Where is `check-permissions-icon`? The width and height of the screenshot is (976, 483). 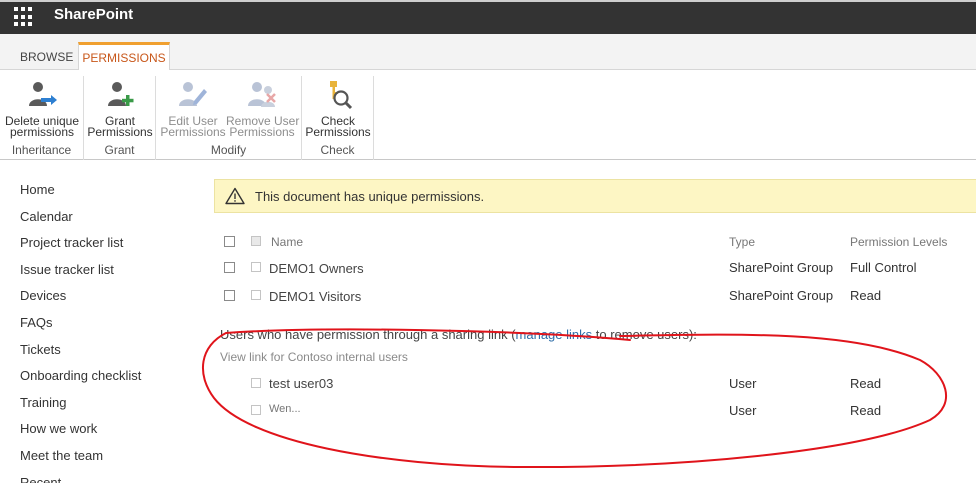
check-permissions-icon is located at coordinates (341, 95).